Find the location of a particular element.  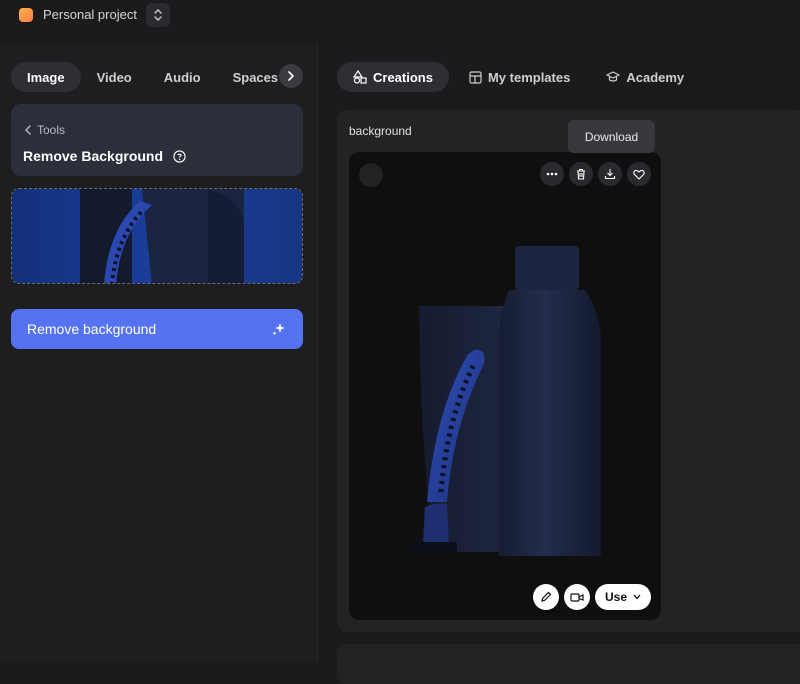

tab-creations: Creations is located at coordinates (393, 77).